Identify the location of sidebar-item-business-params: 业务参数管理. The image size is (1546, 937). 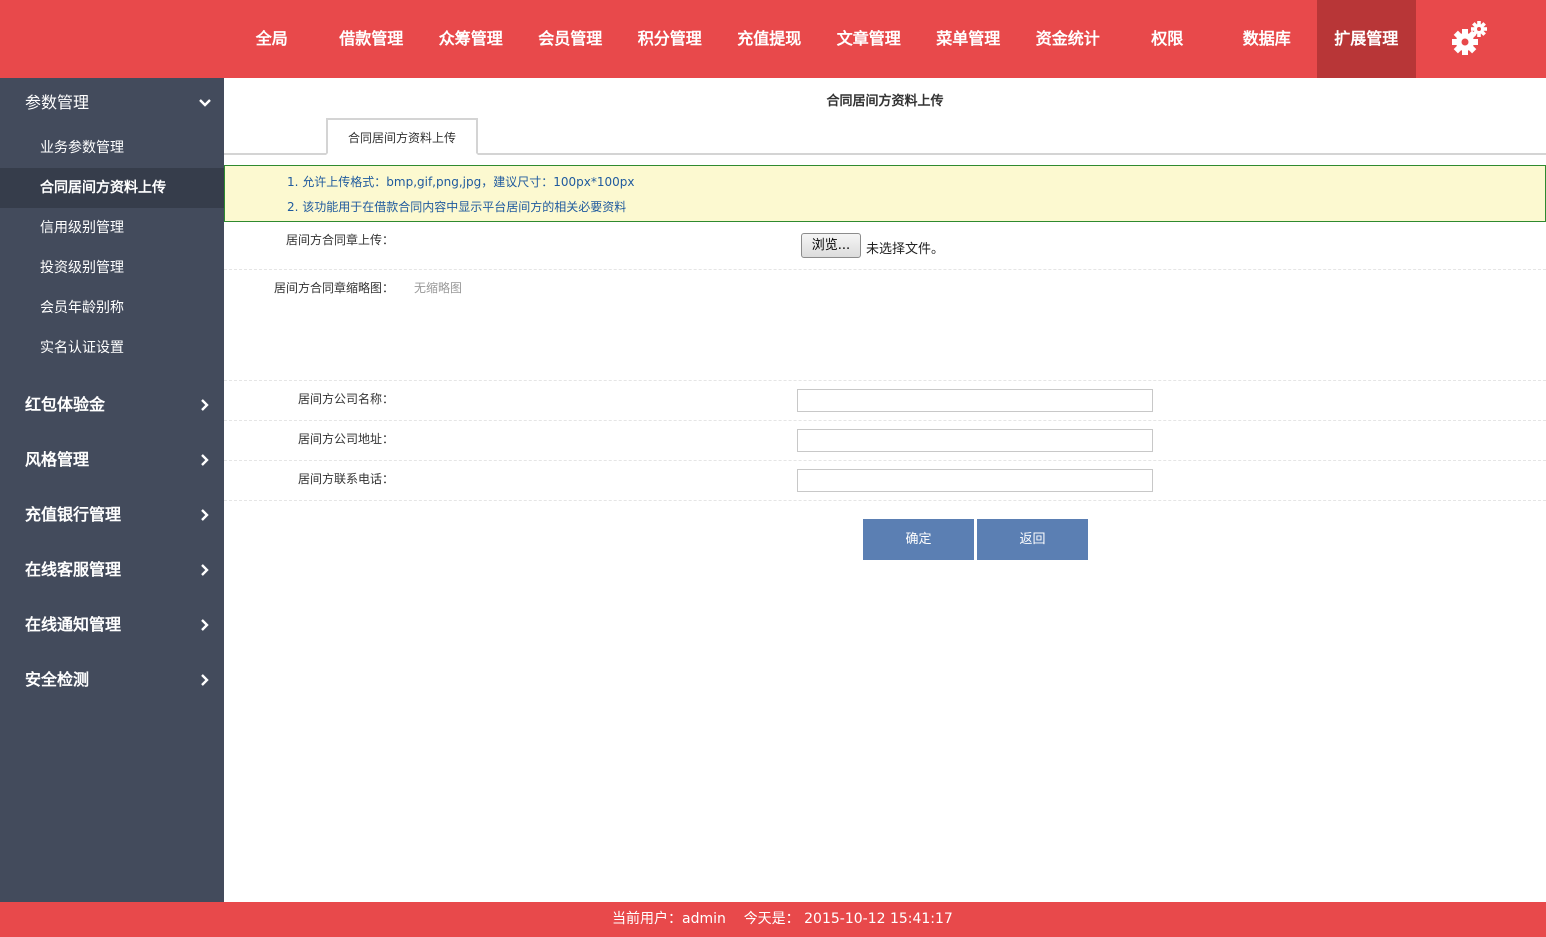
(112, 148).